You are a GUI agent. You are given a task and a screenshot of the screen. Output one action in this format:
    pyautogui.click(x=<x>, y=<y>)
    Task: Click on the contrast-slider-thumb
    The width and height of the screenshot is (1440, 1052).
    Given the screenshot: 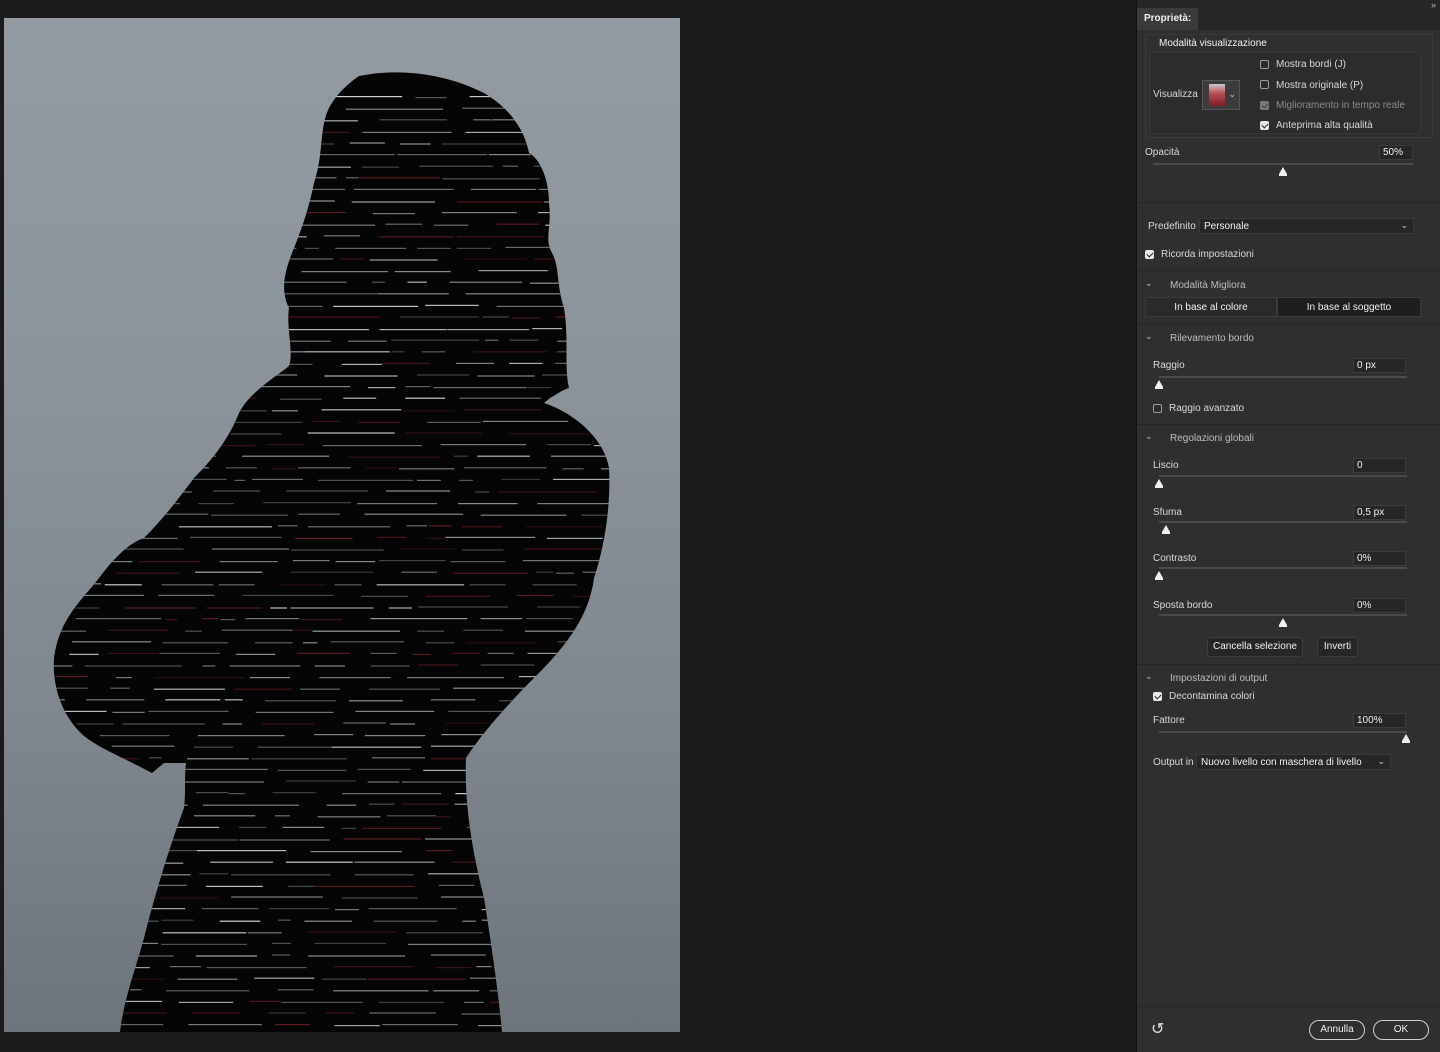 What is the action you would take?
    pyautogui.click(x=1159, y=575)
    